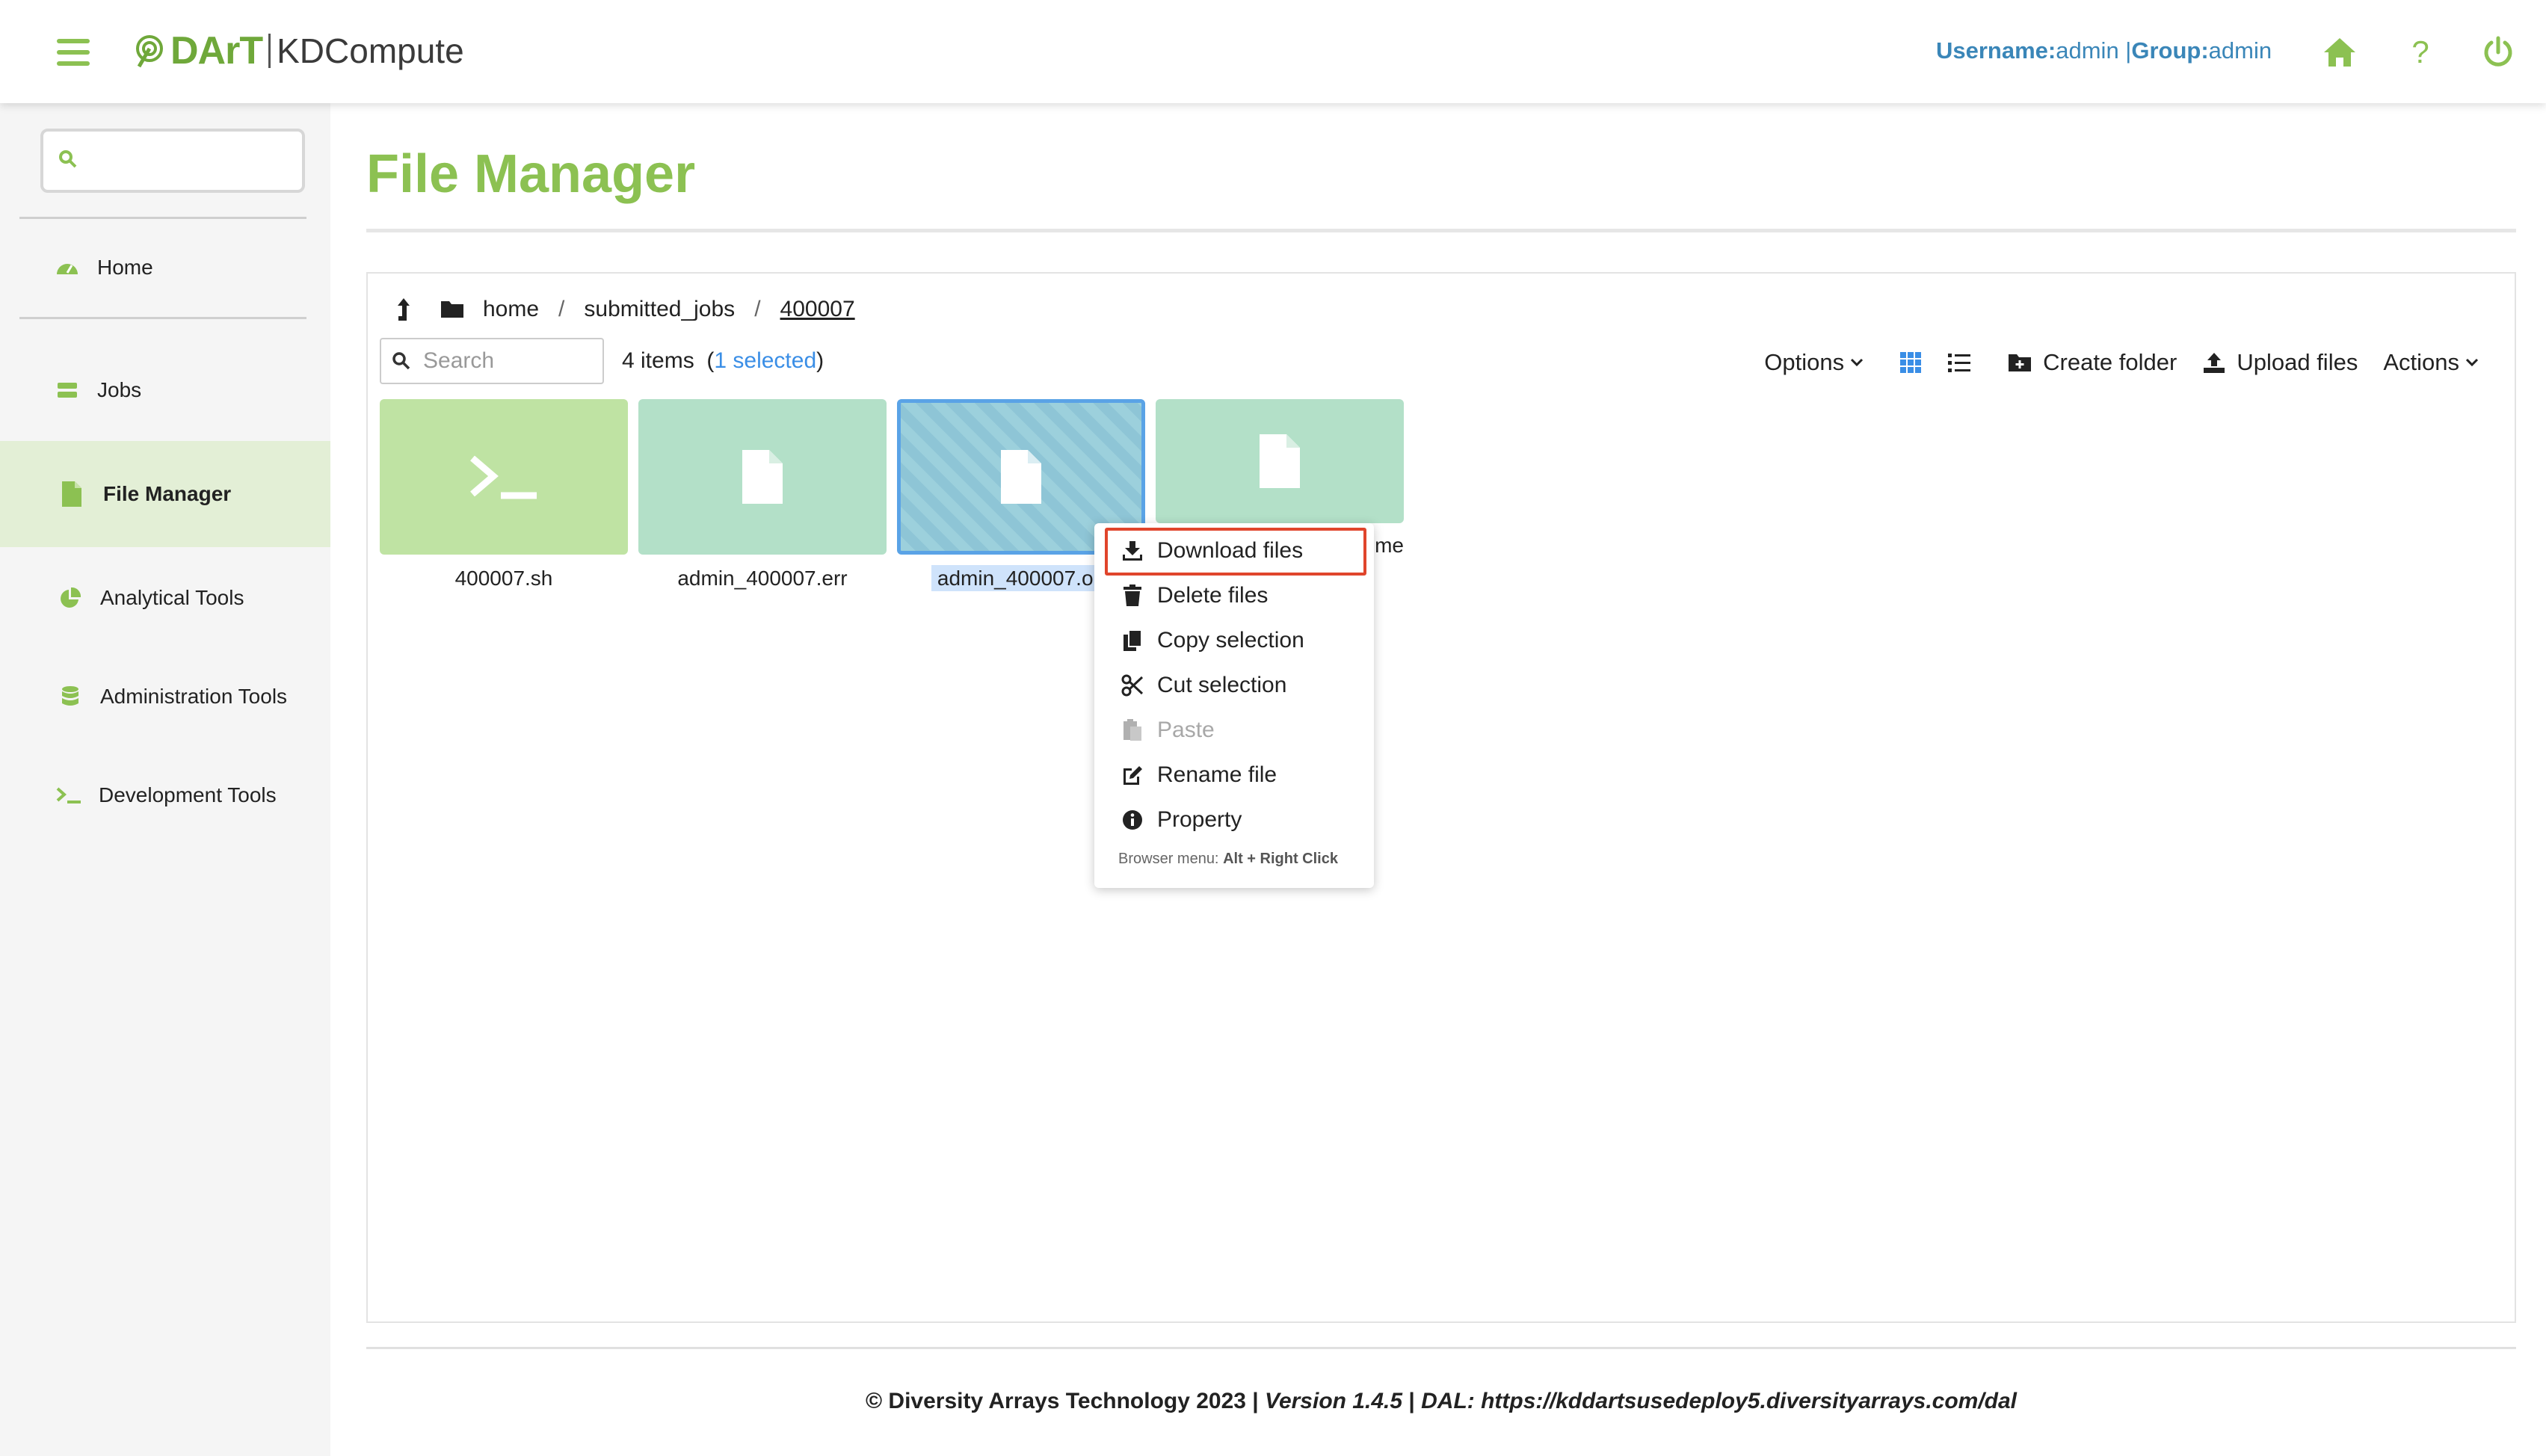  I want to click on go-up-icon, so click(403, 309).